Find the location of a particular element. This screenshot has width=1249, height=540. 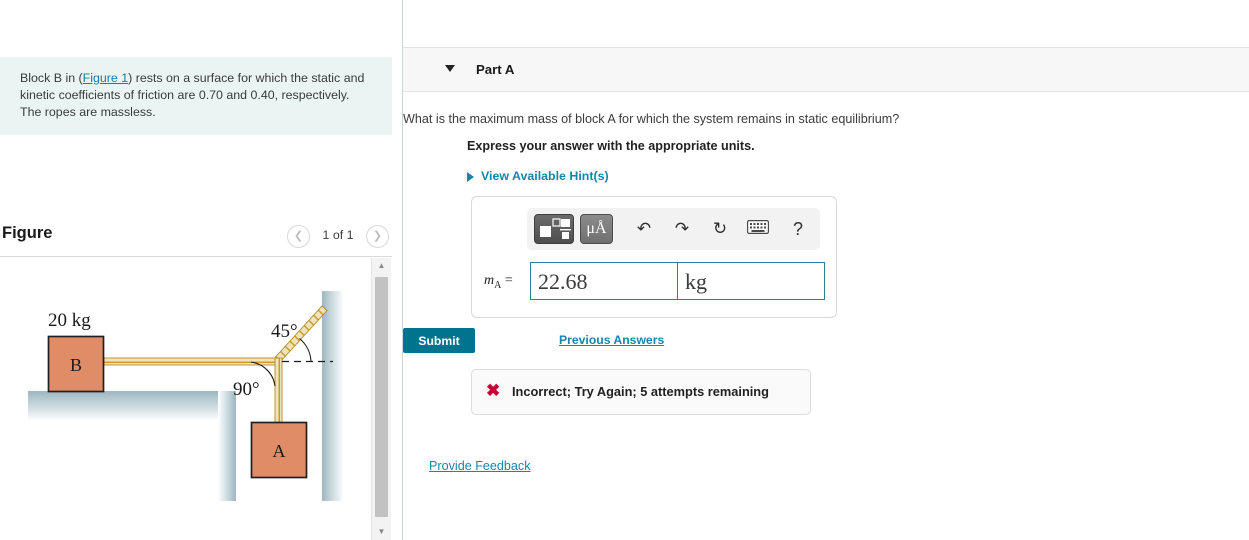

scrollbar-thumb is located at coordinates (381, 397).